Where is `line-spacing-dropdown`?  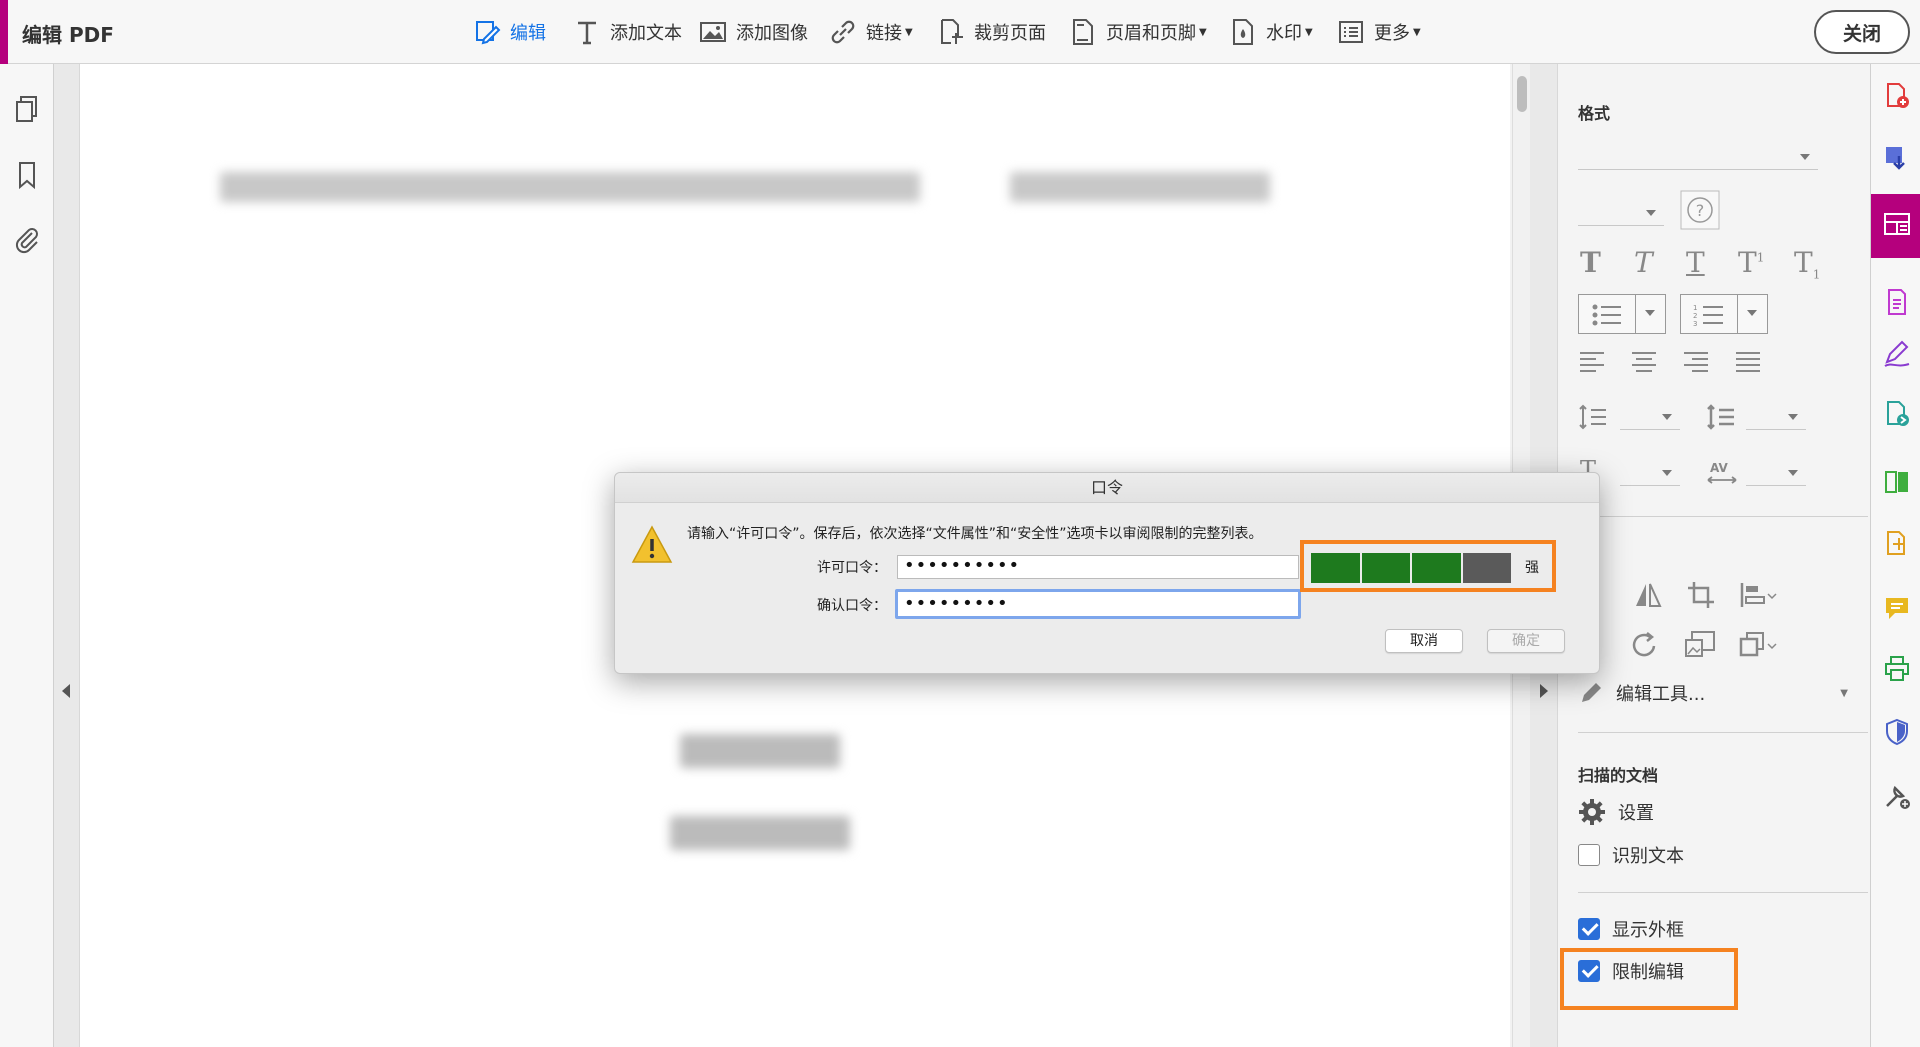
line-spacing-dropdown is located at coordinates (1650, 416).